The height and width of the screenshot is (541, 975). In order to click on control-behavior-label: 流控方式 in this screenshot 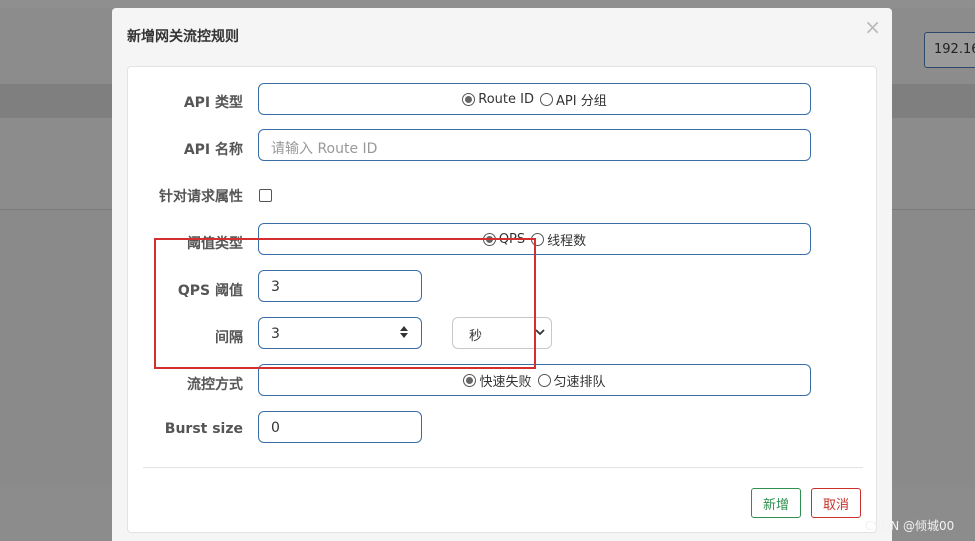, I will do `click(215, 385)`.